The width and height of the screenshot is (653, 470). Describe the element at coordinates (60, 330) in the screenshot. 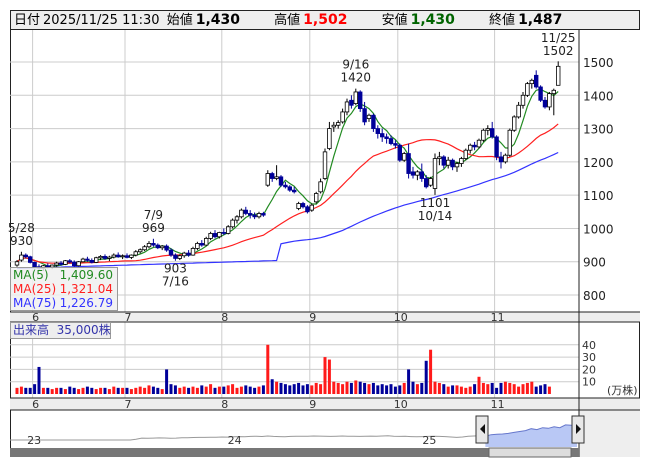

I see `volume-legend: 出来高 35,000株` at that location.